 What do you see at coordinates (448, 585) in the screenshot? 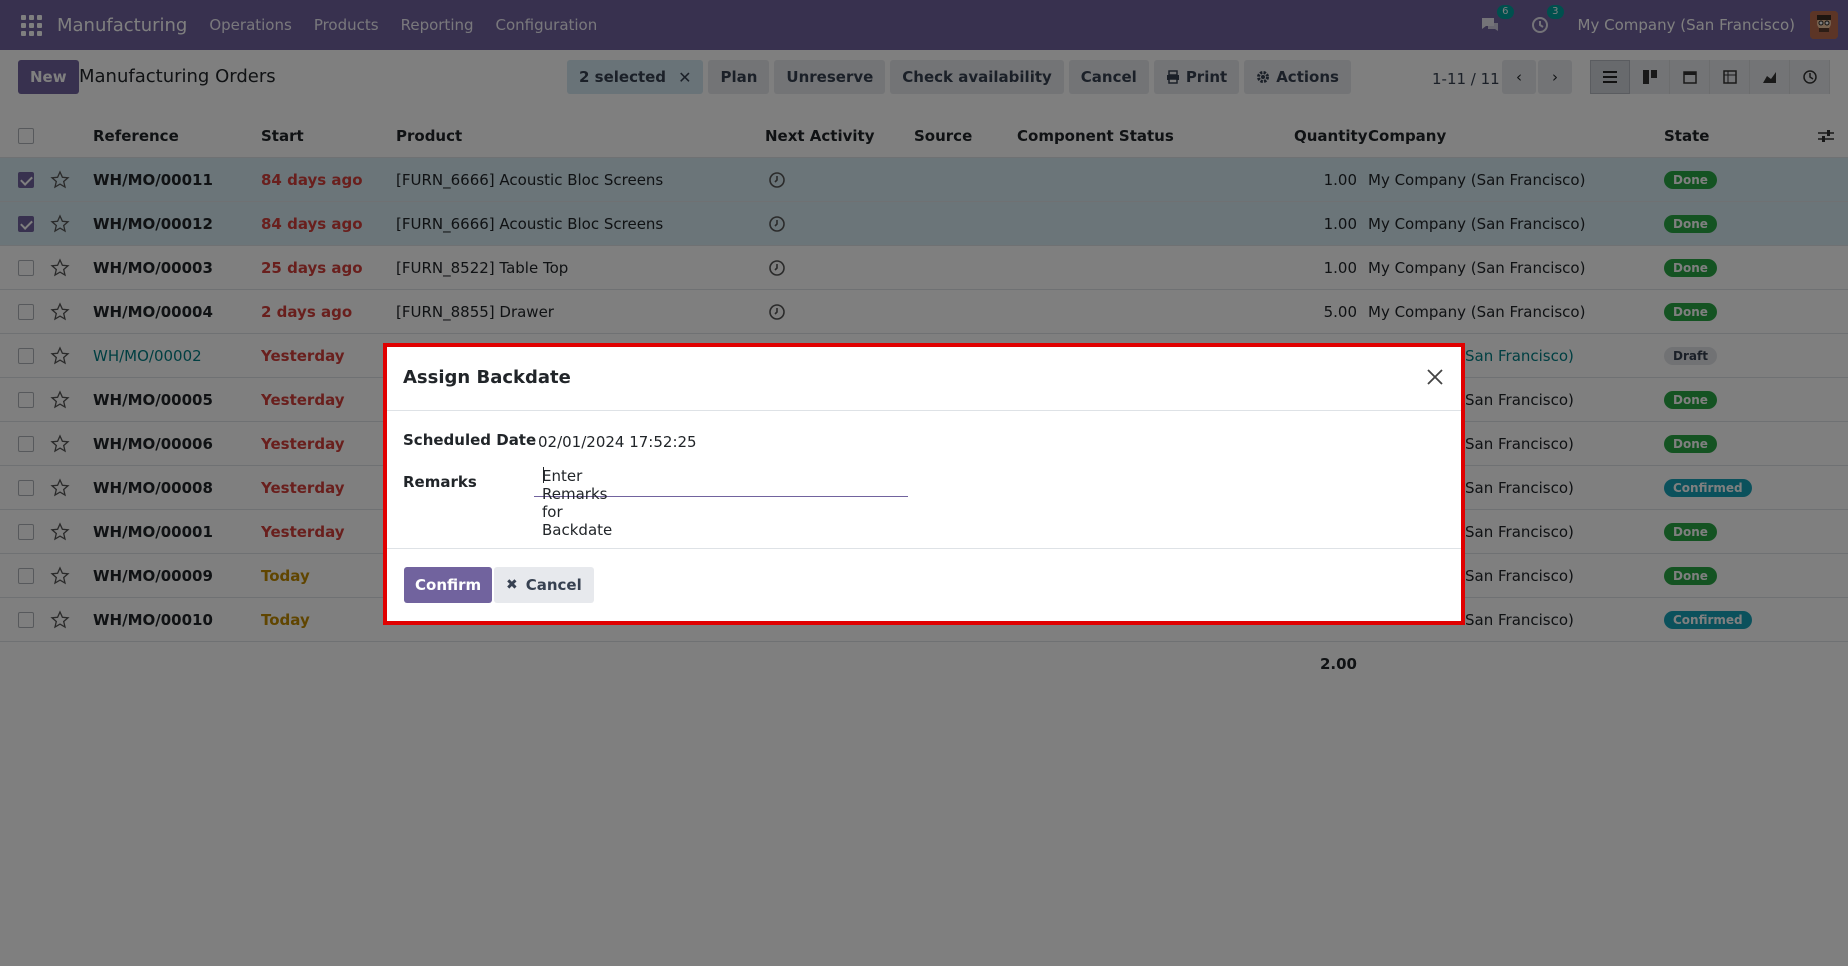
I see `confirm-button: Confirm` at bounding box center [448, 585].